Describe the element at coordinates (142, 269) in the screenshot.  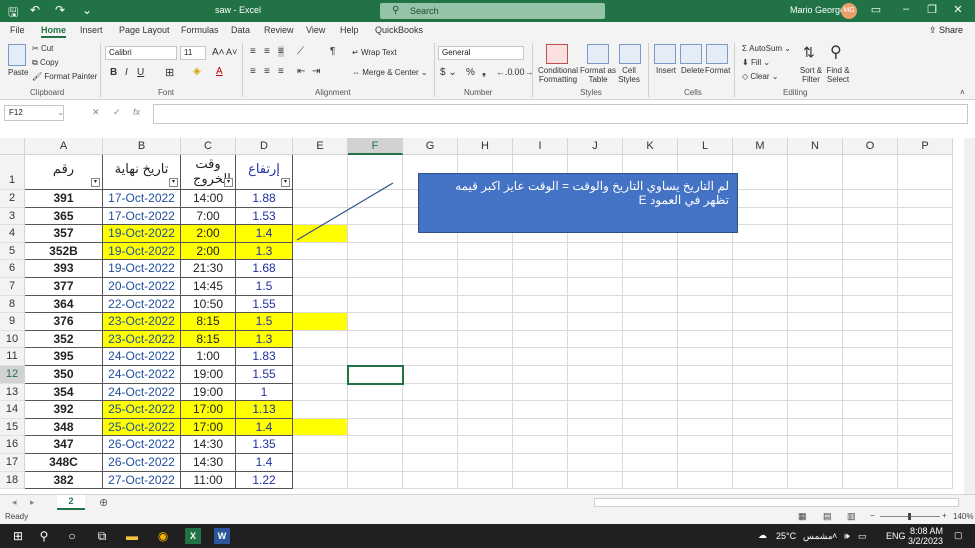
I see `cell-b: 19-Oct-2022` at that location.